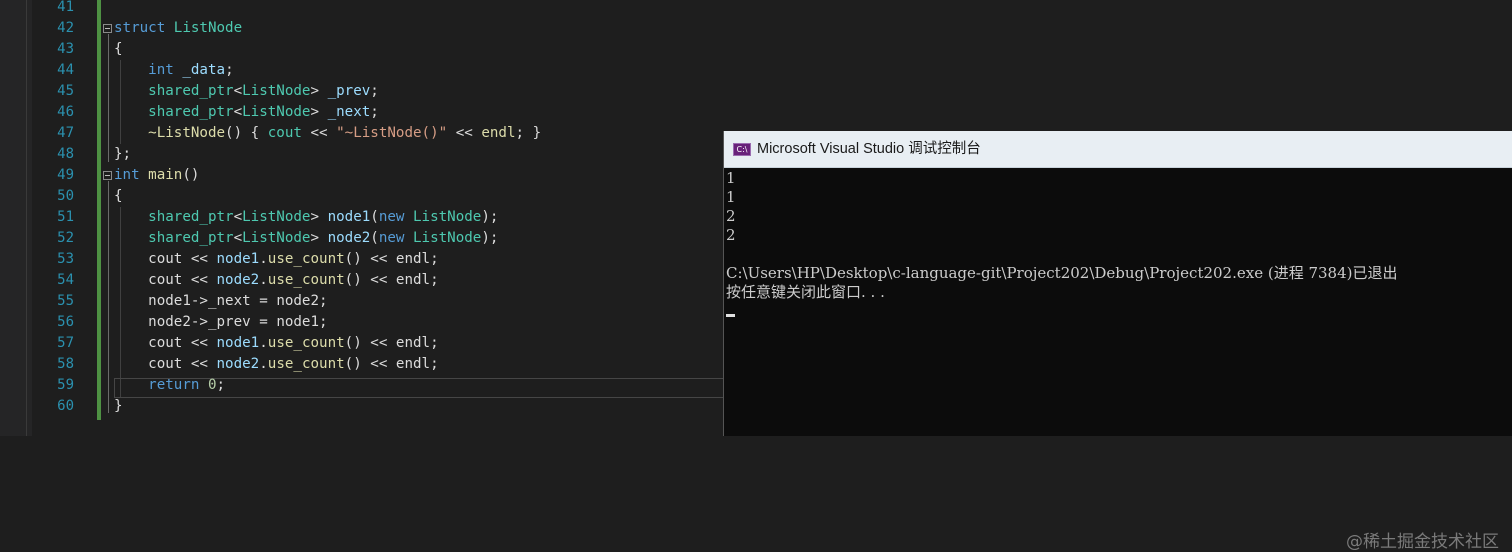  I want to click on code-line: shared_ptr<ListNode> _next;, so click(246, 112).